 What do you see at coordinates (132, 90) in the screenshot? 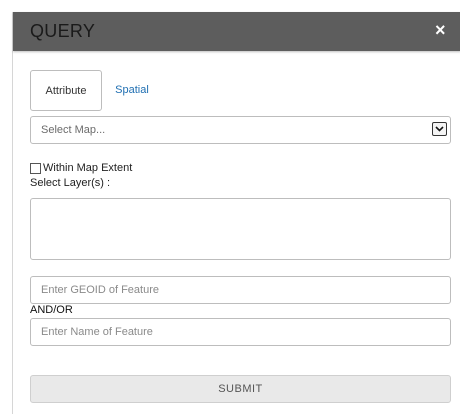
I see `tab-spatial: Spatial` at bounding box center [132, 90].